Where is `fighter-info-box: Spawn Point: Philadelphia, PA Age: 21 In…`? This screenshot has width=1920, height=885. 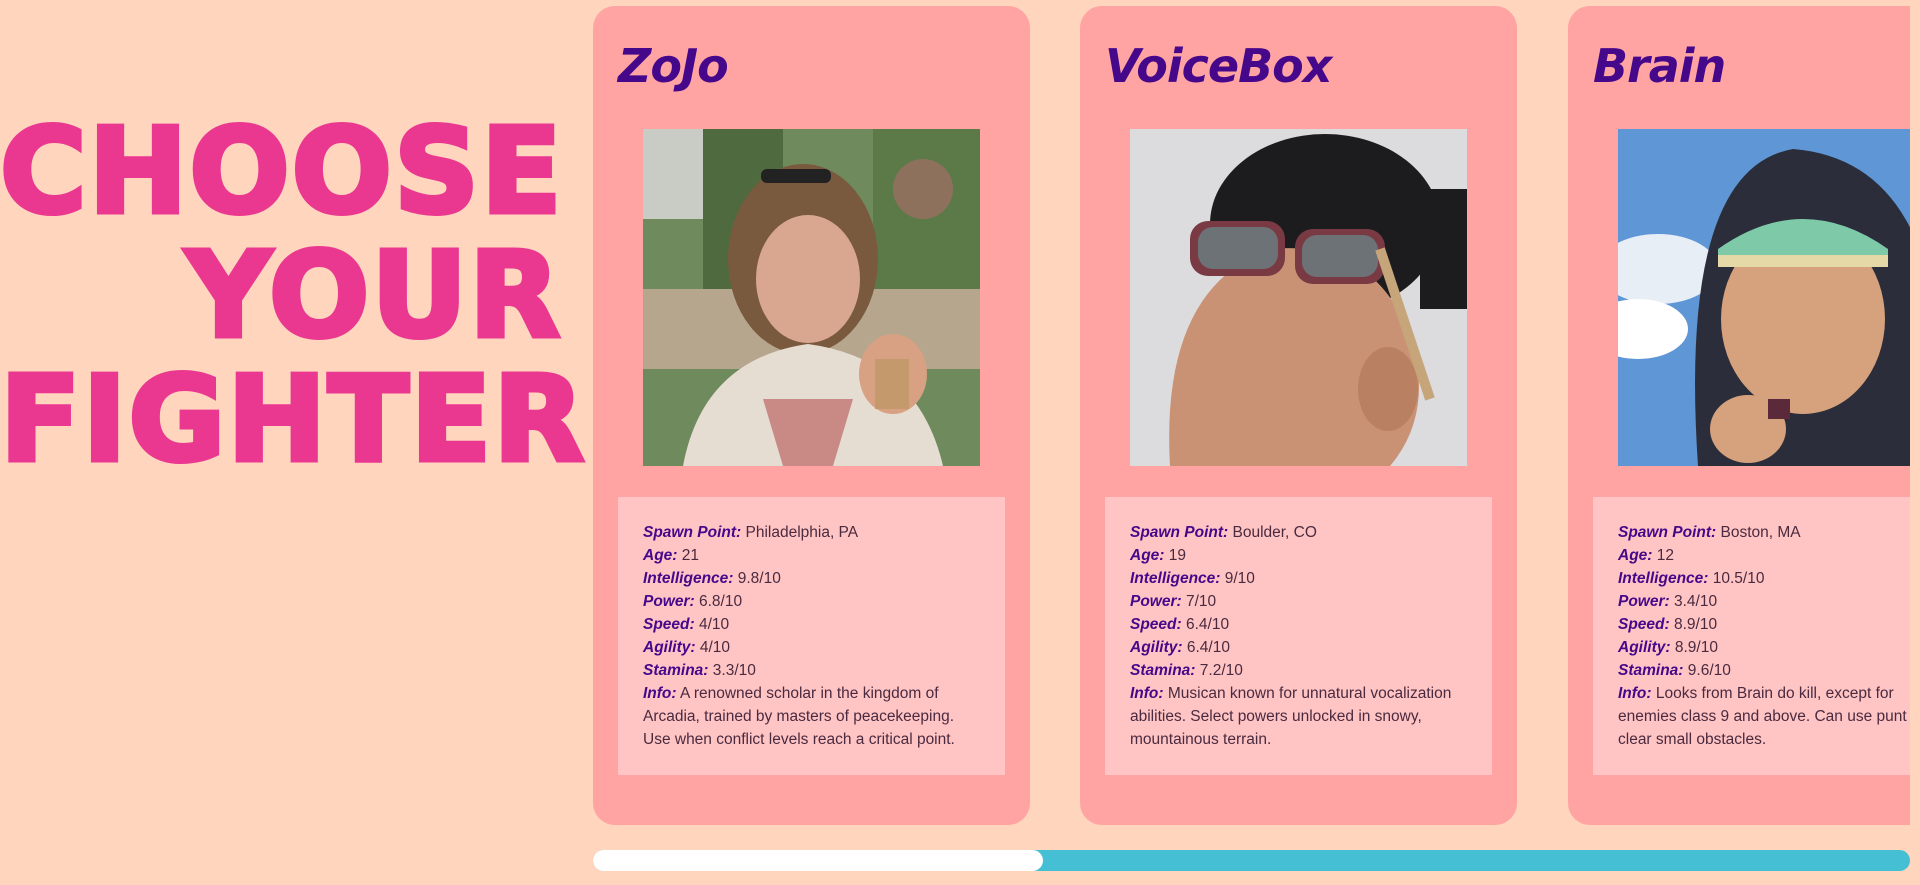
fighter-info-box: Spawn Point: Philadelphia, PA Age: 21 In… is located at coordinates (811, 636).